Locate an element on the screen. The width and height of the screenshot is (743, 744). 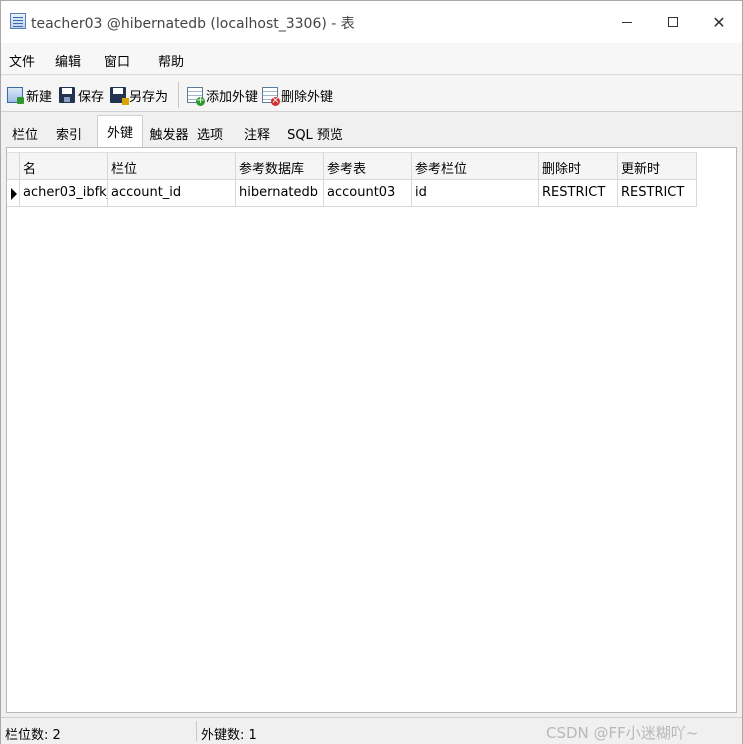
minimize-button is located at coordinates (627, 22).